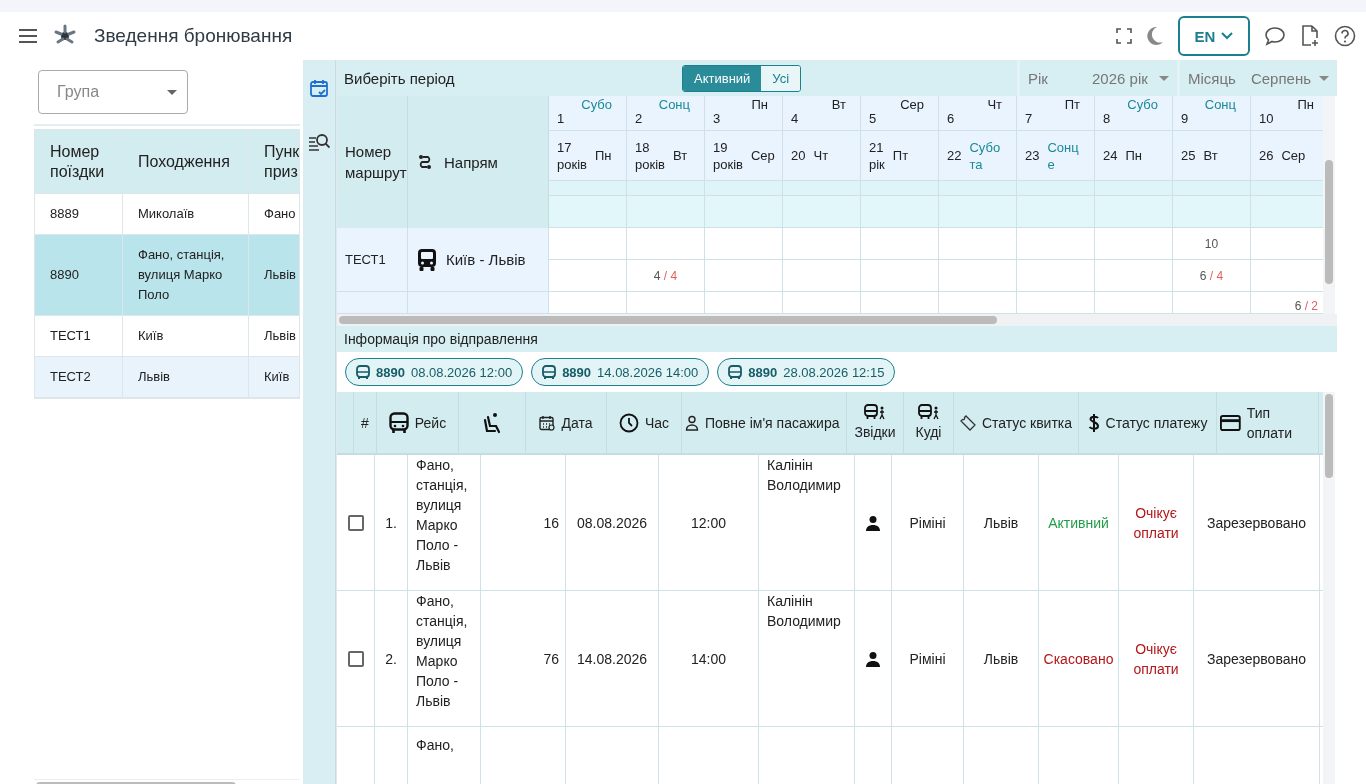 The image size is (1366, 784). What do you see at coordinates (551, 659) in the screenshot?
I see `seat-number: 76` at bounding box center [551, 659].